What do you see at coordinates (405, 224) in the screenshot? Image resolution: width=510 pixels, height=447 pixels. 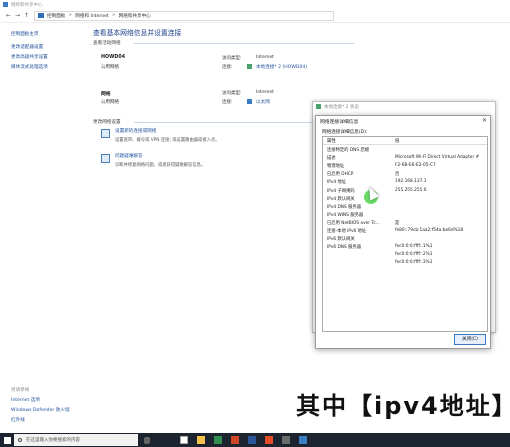 I see `table-row: 已启用 NetBIOS over Tc... 是` at bounding box center [405, 224].